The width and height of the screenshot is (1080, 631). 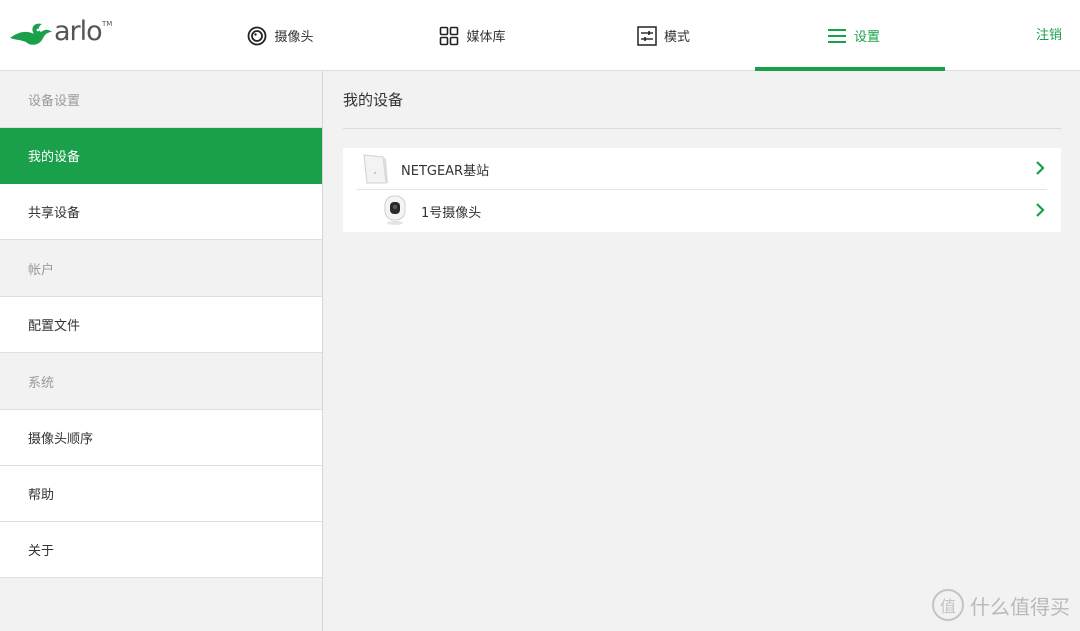 I want to click on watermark: 值 什么值得买, so click(x=1001, y=605).